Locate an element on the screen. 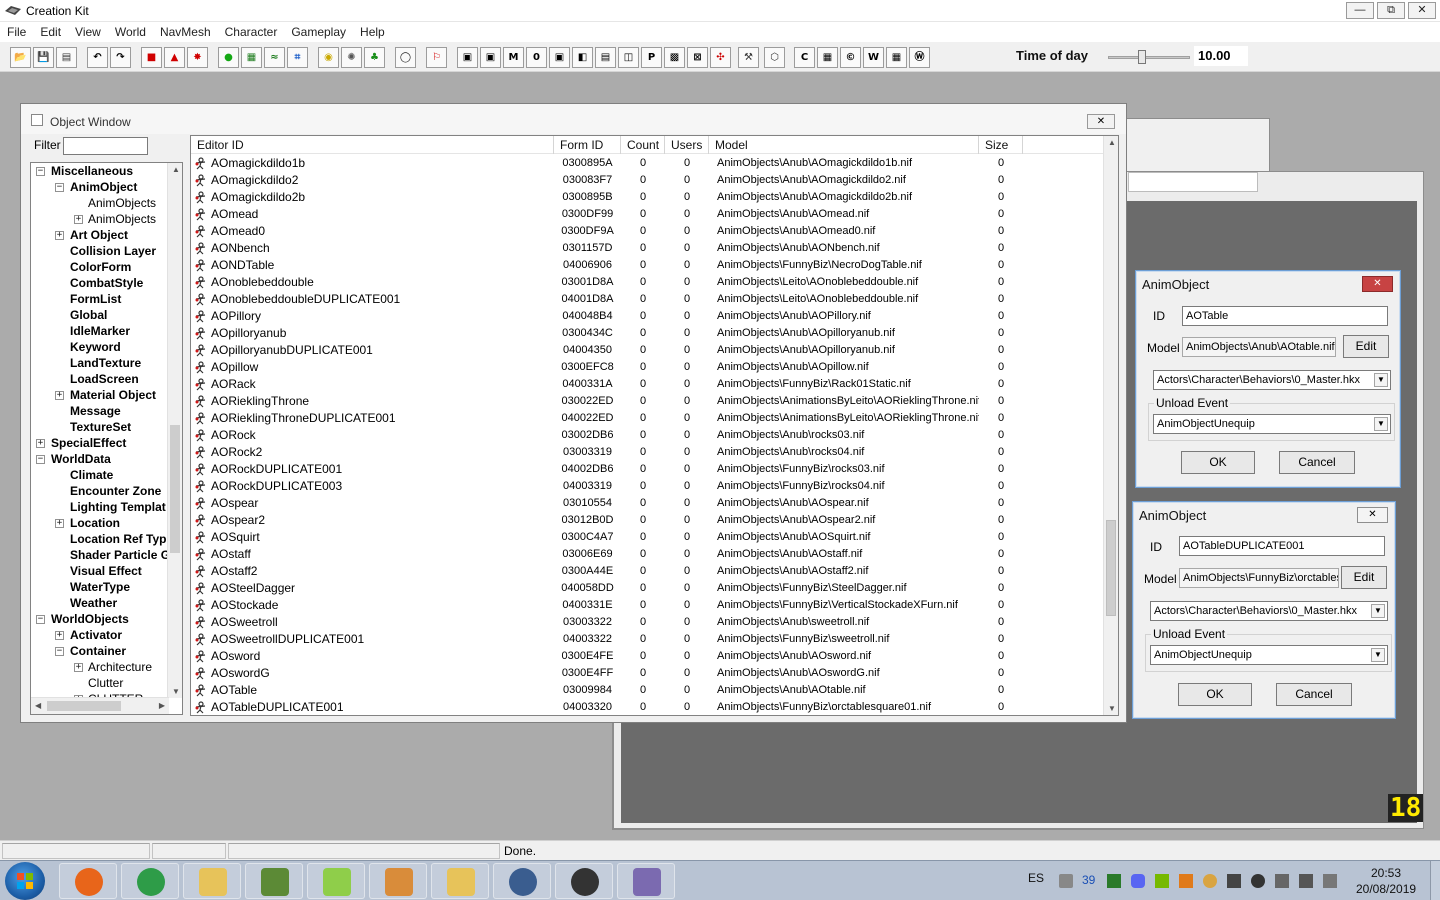 The image size is (1440, 900). scroll-down-icon: ▼ is located at coordinates (1112, 708).